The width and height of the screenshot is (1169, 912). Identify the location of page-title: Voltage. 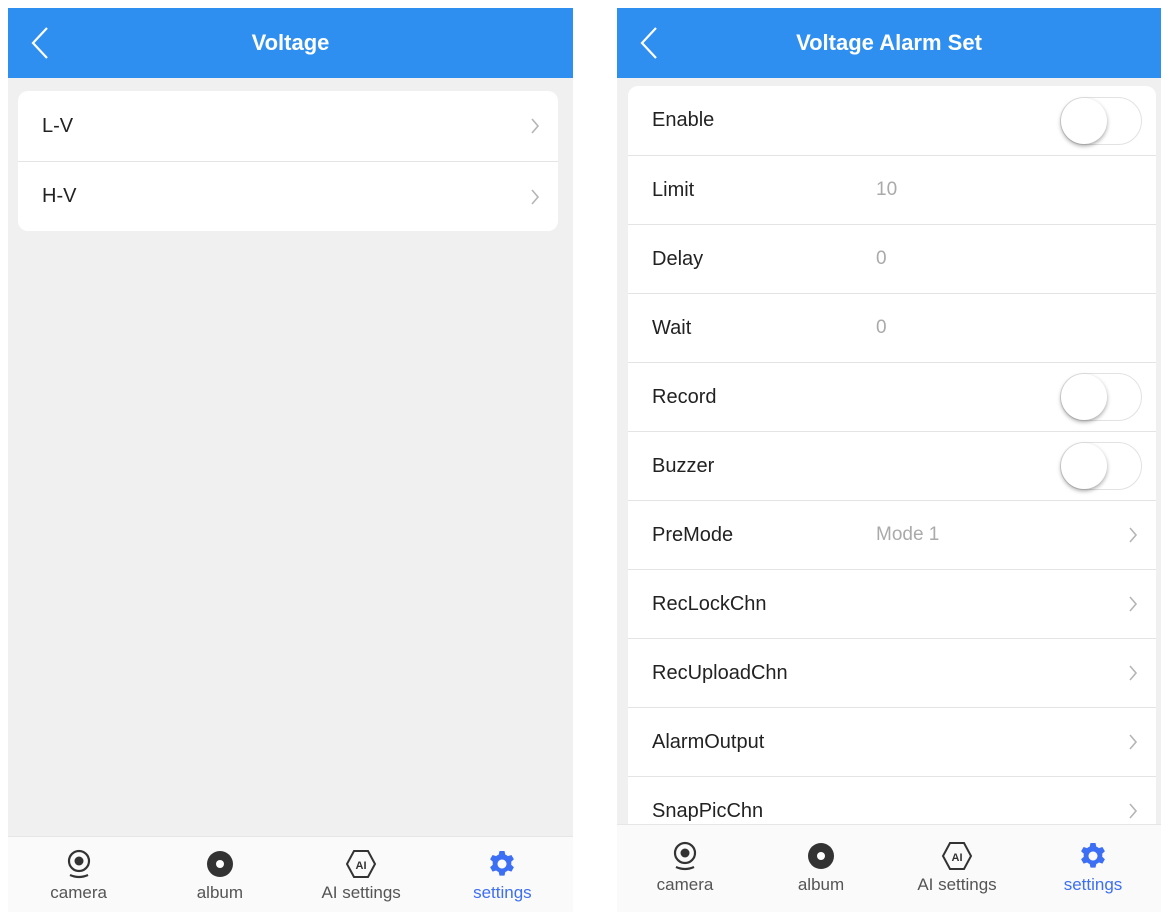
(290, 42).